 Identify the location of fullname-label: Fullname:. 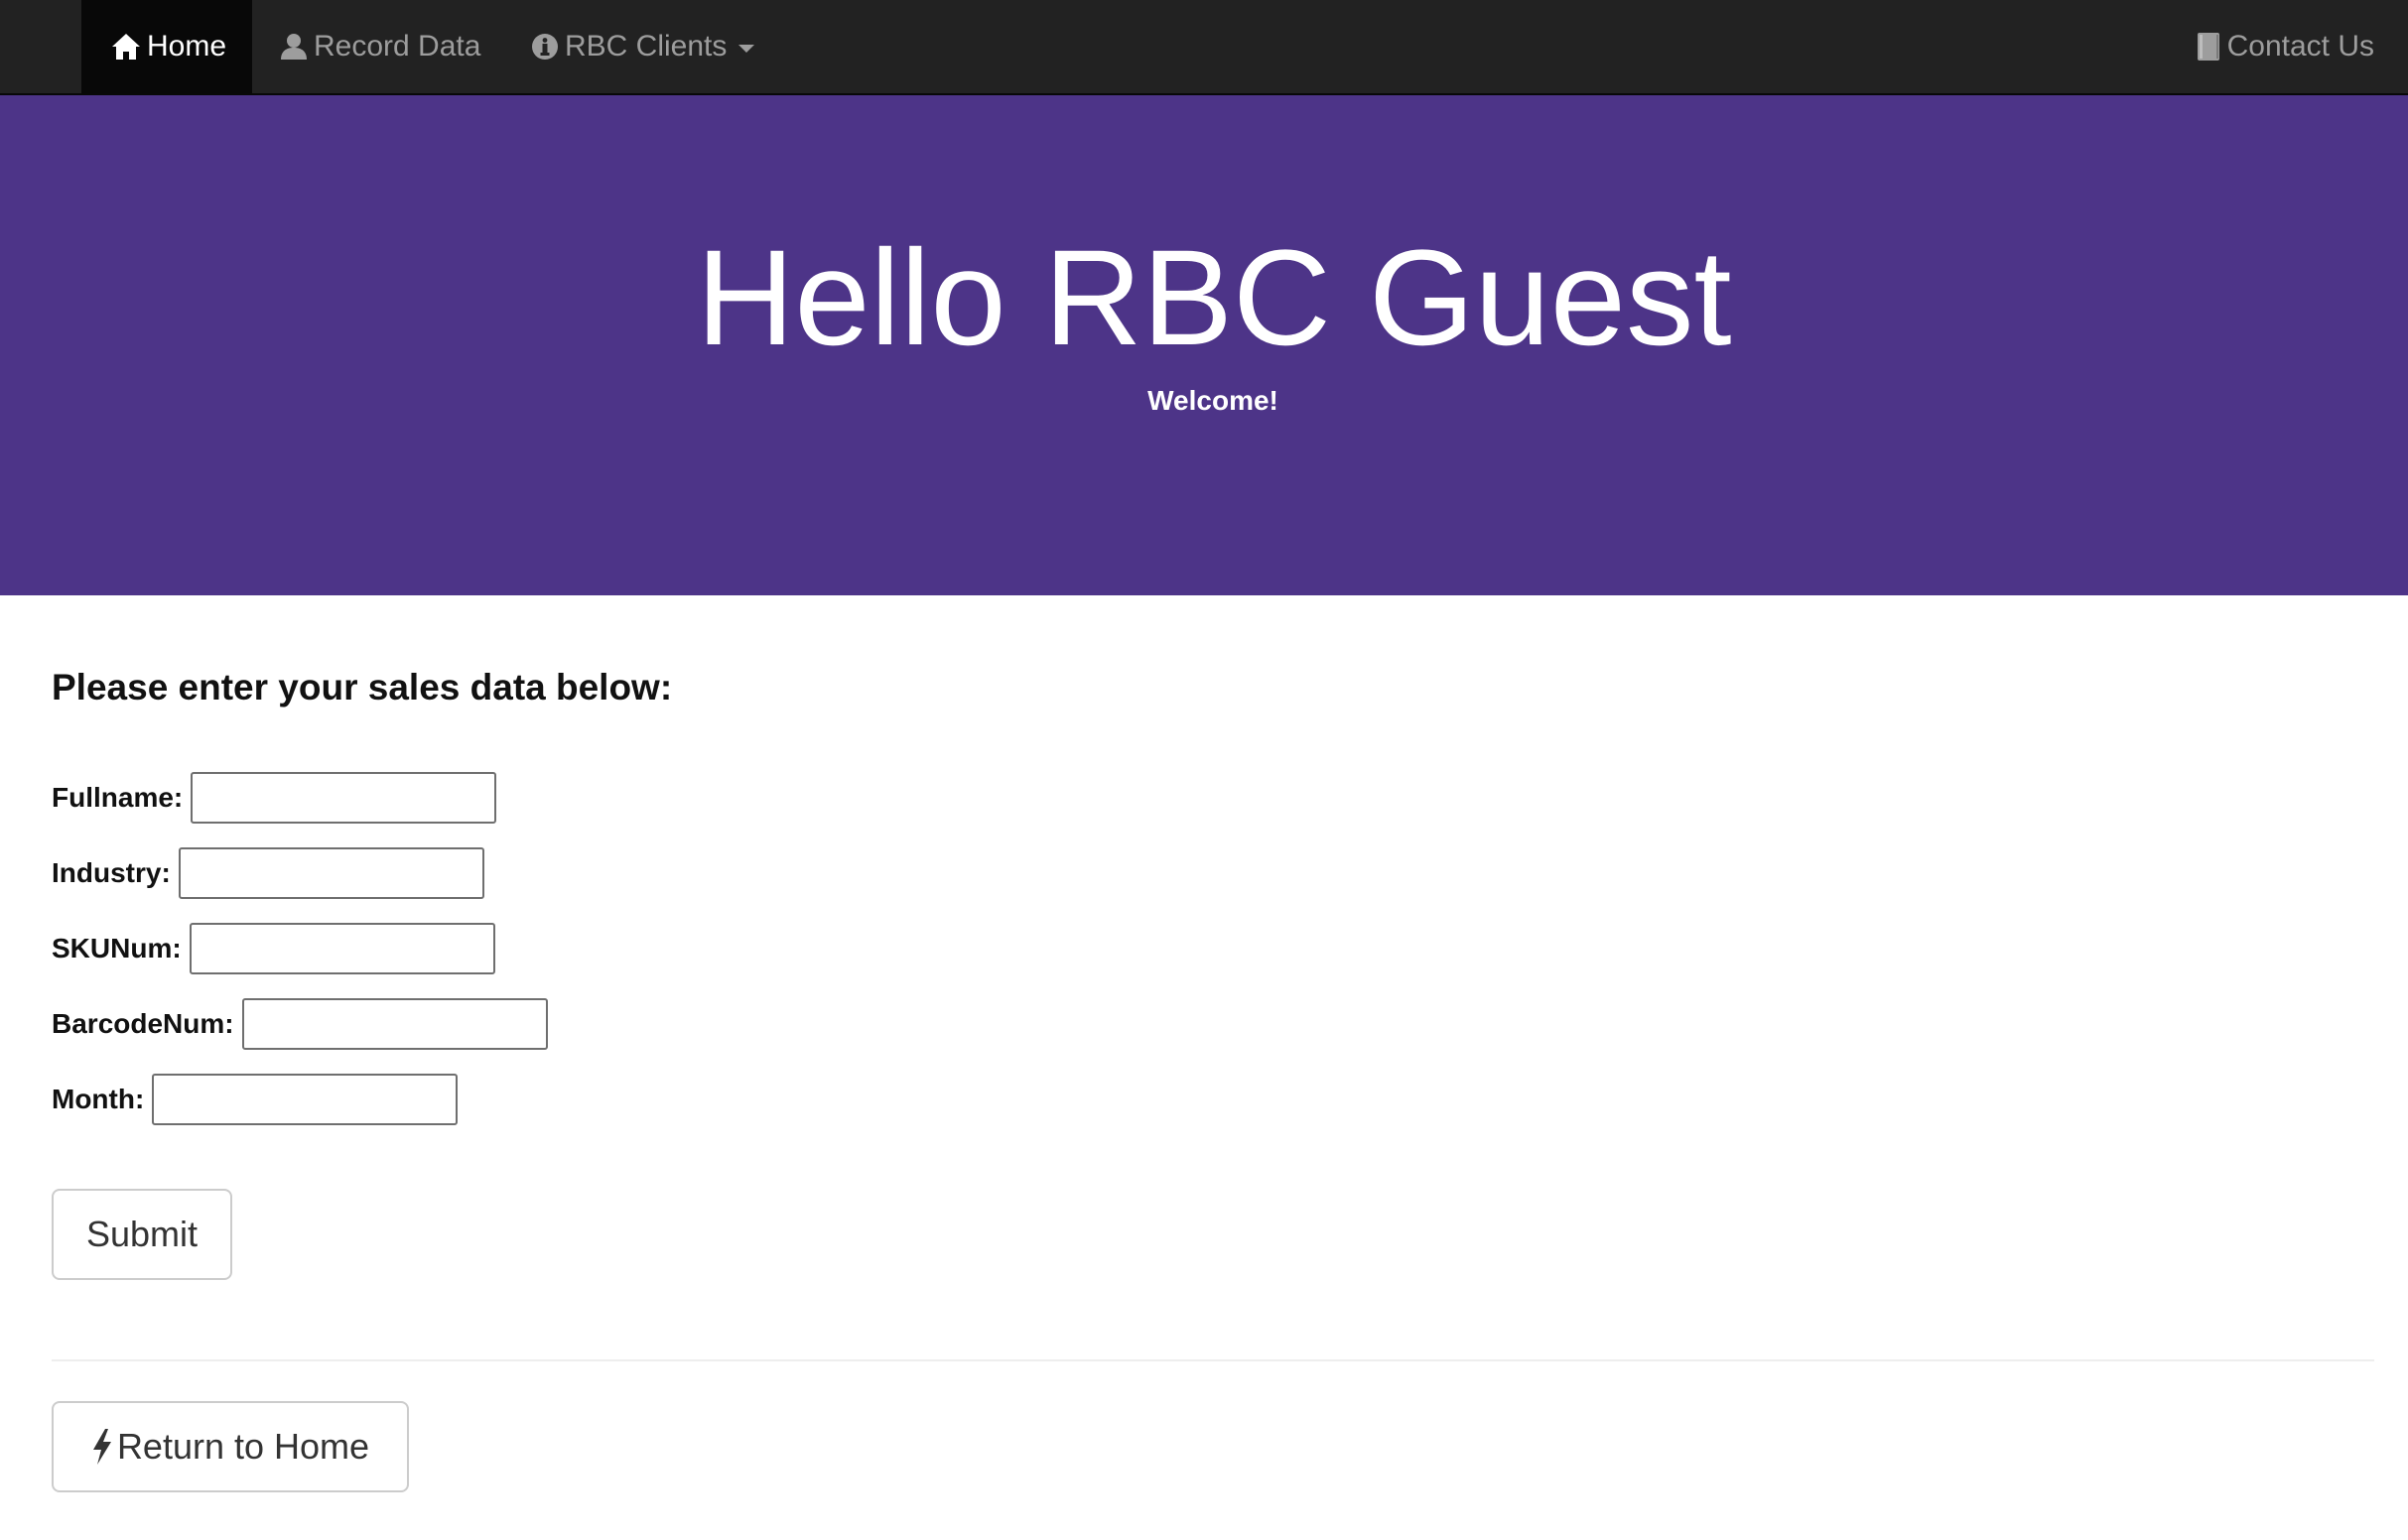
(118, 797).